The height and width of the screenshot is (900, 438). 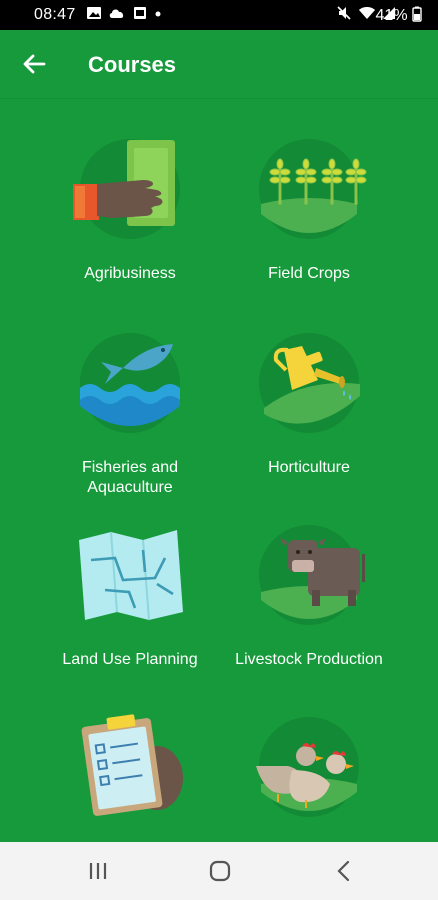 What do you see at coordinates (130, 383) in the screenshot?
I see `fish-icon` at bounding box center [130, 383].